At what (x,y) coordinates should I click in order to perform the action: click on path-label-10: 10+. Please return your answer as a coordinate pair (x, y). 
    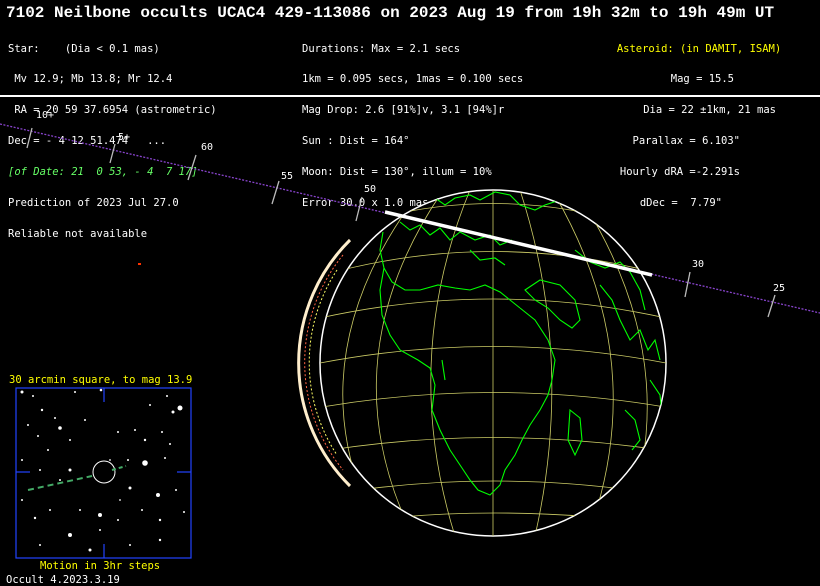
    Looking at the image, I should click on (45, 115).